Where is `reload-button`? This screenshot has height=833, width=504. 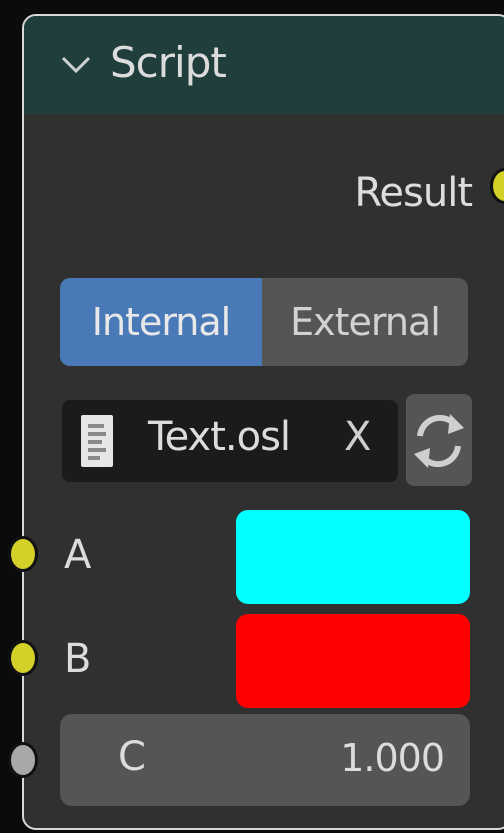 reload-button is located at coordinates (439, 440).